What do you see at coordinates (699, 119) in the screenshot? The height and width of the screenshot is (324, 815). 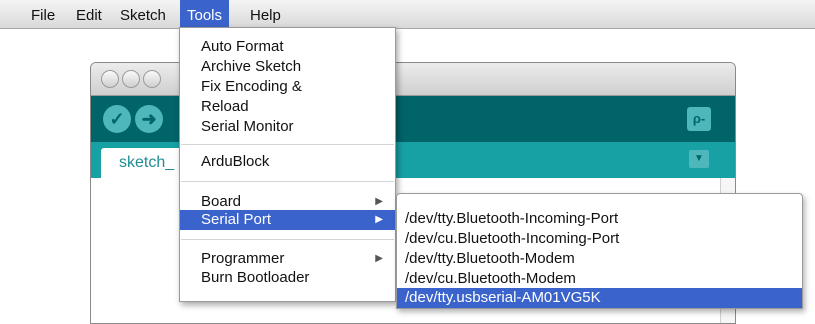 I see `serial-monitor-icon: ρ-` at bounding box center [699, 119].